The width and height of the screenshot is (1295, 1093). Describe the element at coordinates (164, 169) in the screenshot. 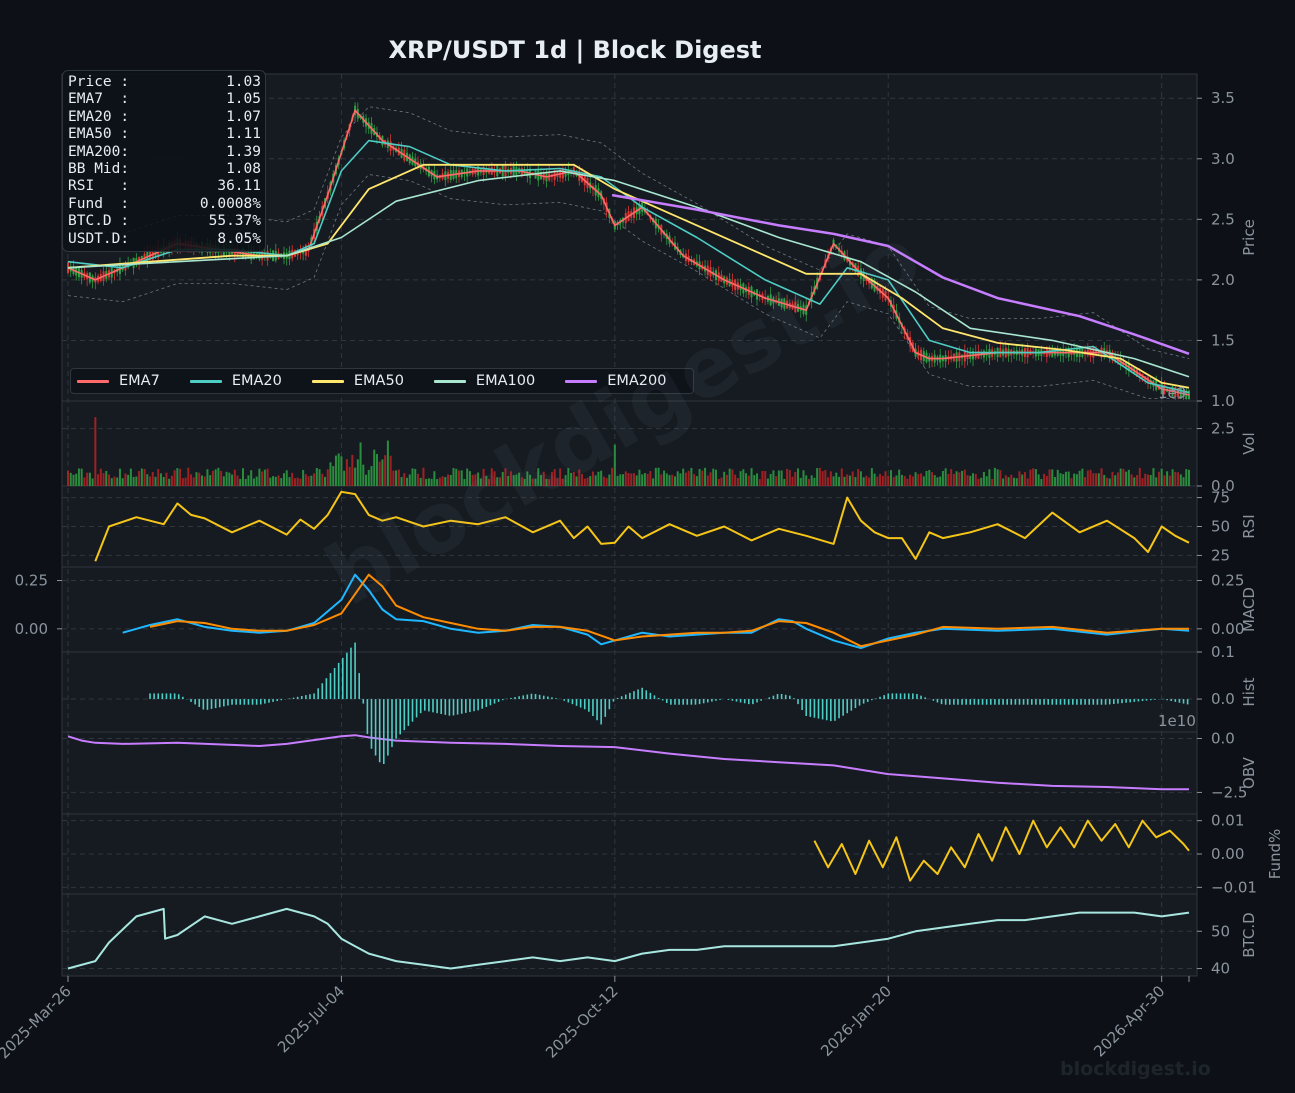

I see `info-row: BB Mid: 1.08` at that location.